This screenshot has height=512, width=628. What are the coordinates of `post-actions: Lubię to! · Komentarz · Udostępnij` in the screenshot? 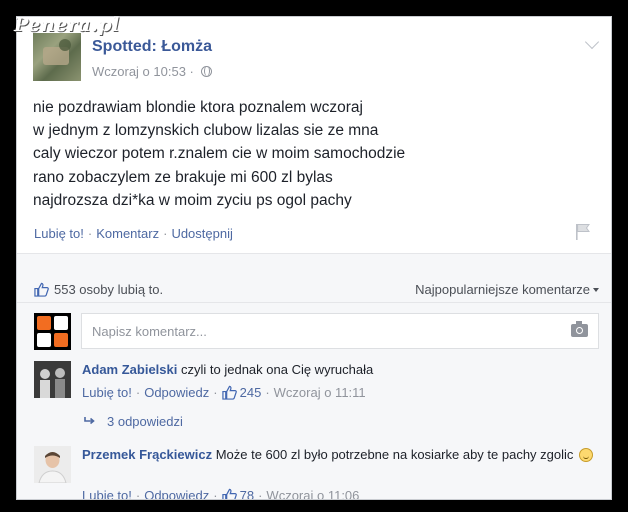 It's located at (133, 233).